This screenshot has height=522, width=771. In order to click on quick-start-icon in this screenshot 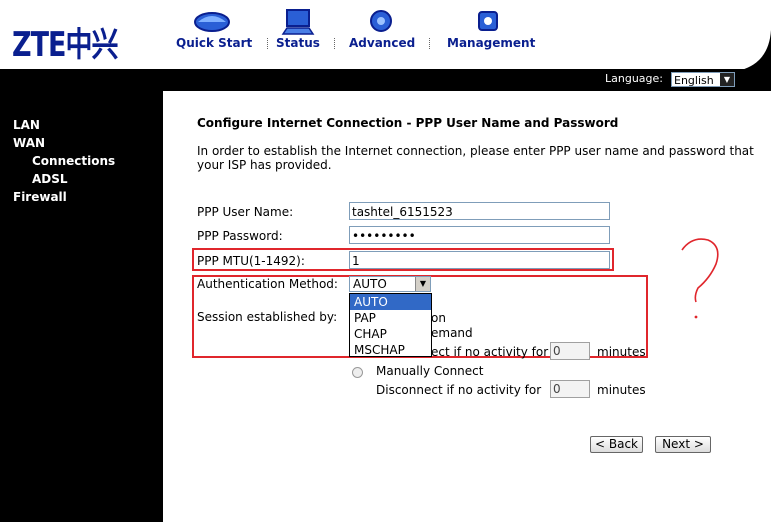, I will do `click(212, 22)`.